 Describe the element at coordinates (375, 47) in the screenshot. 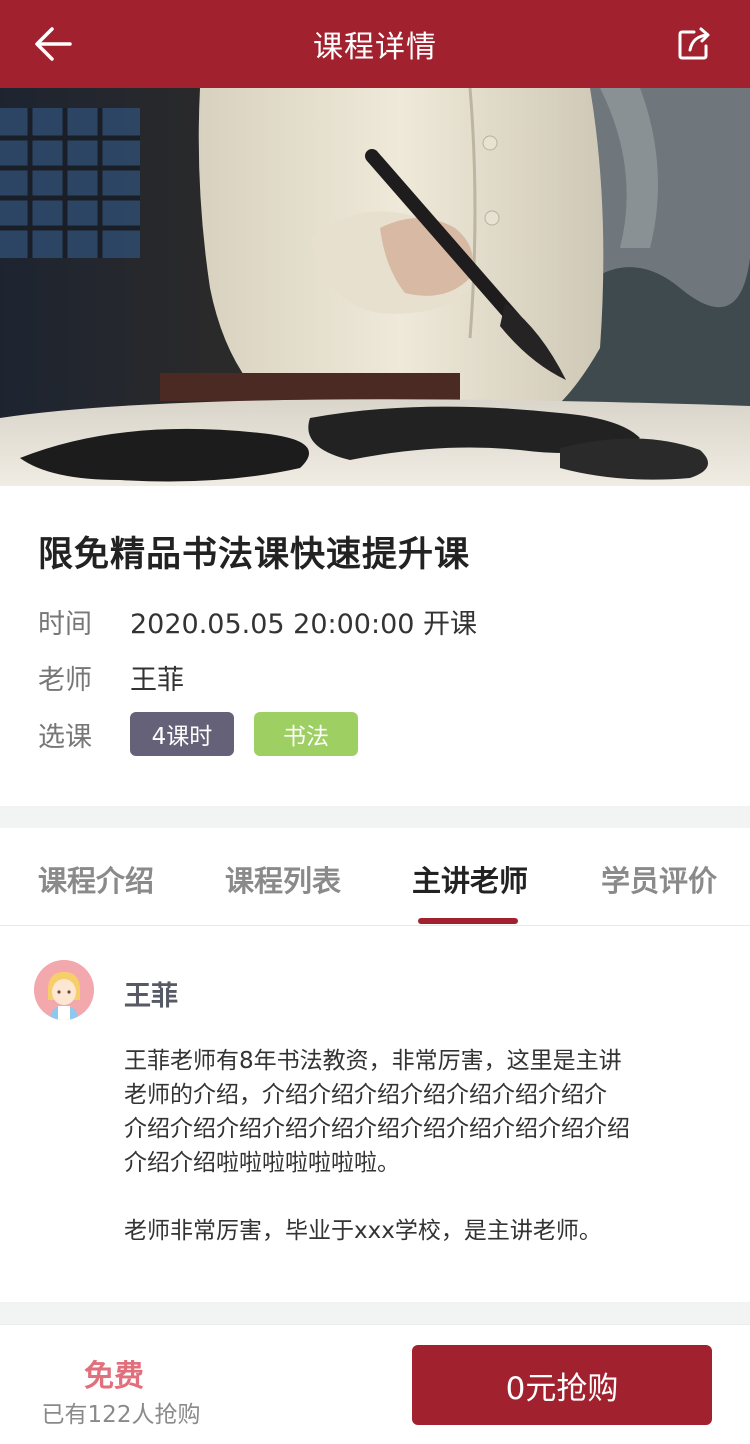

I see `page-title: 课程详情` at that location.